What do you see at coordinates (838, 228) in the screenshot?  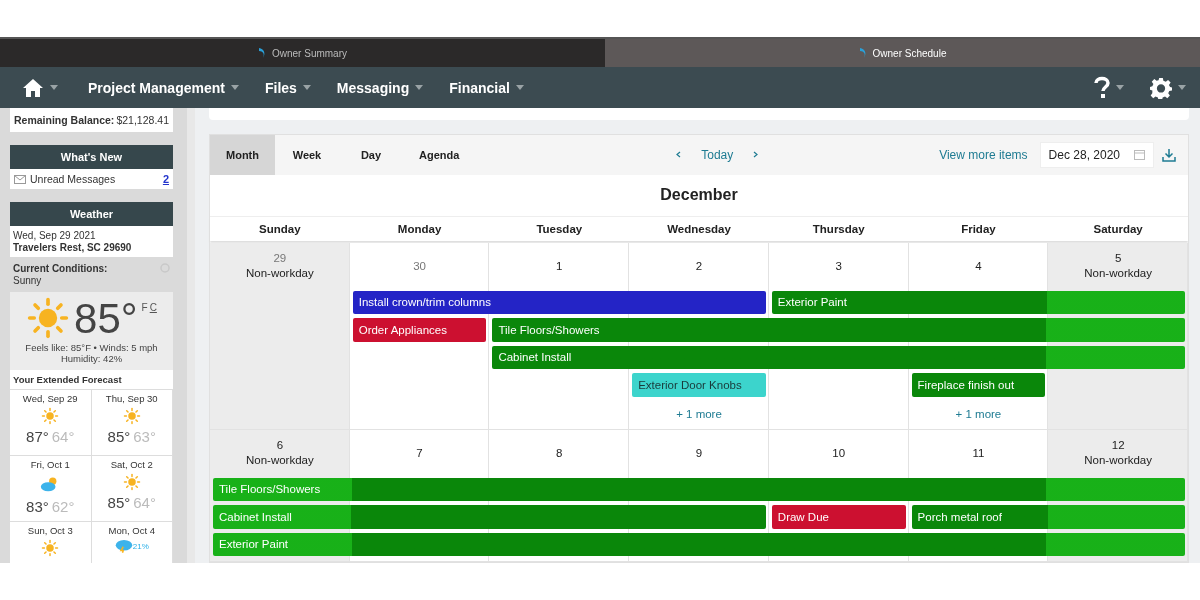 I see `weekday-header: Thursday` at bounding box center [838, 228].